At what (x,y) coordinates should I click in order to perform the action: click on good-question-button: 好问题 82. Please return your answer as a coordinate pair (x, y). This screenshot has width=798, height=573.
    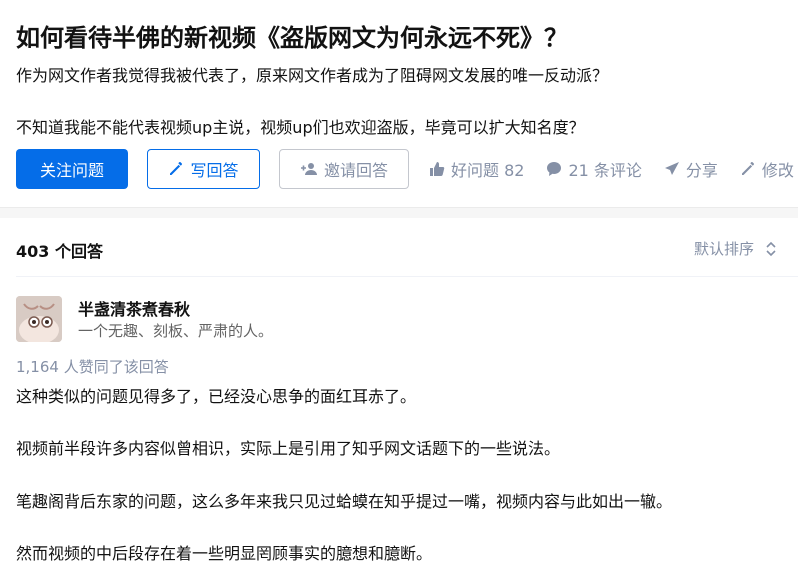
    Looking at the image, I should click on (476, 169).